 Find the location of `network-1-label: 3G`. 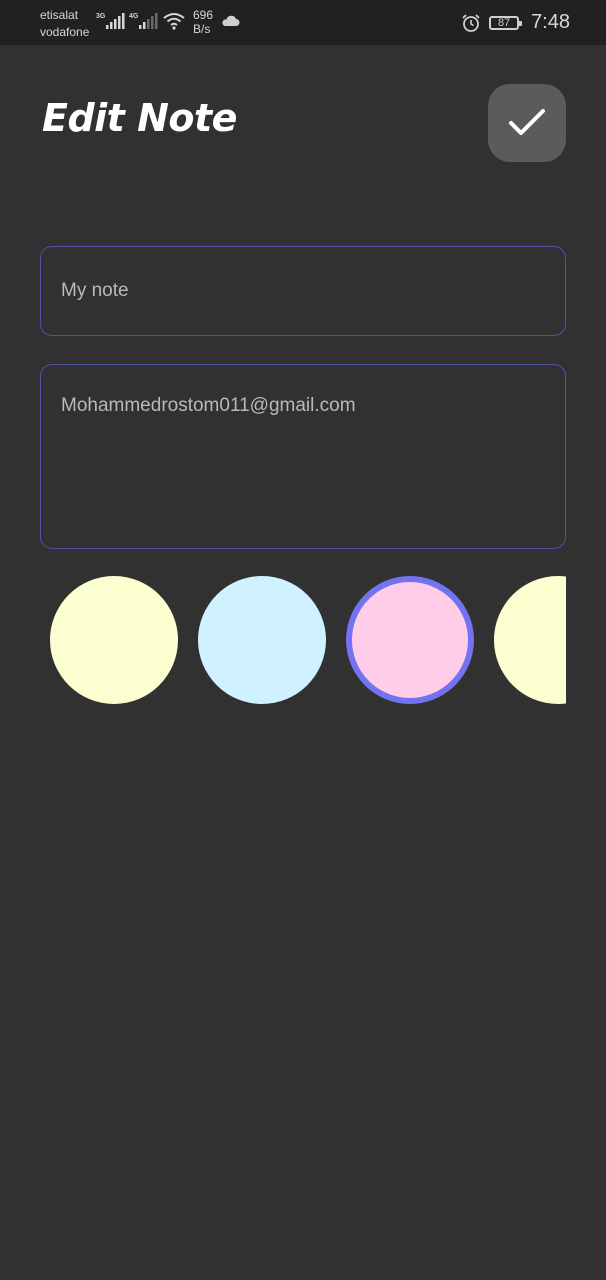

network-1-label: 3G is located at coordinates (101, 16).